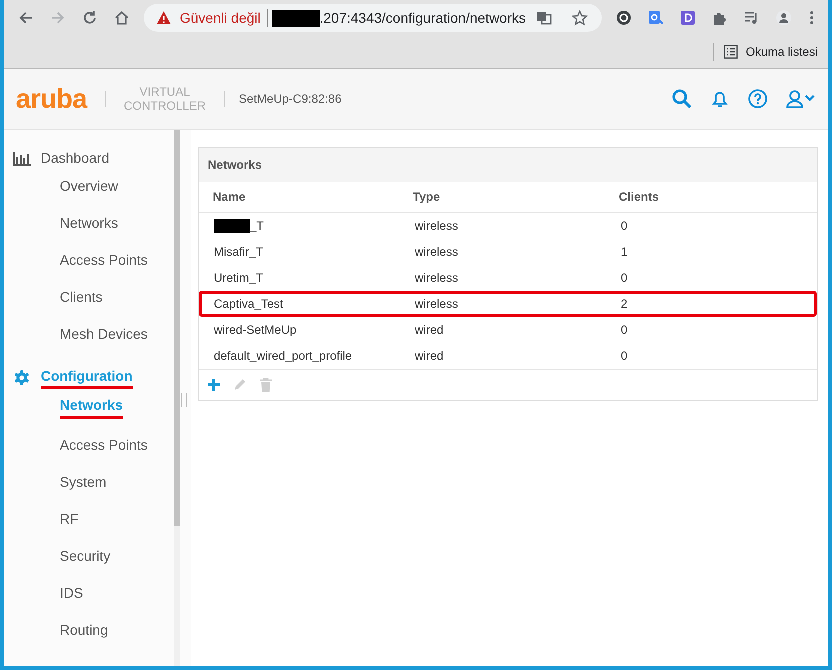 The image size is (832, 670). I want to click on user-menu-icon, so click(801, 99).